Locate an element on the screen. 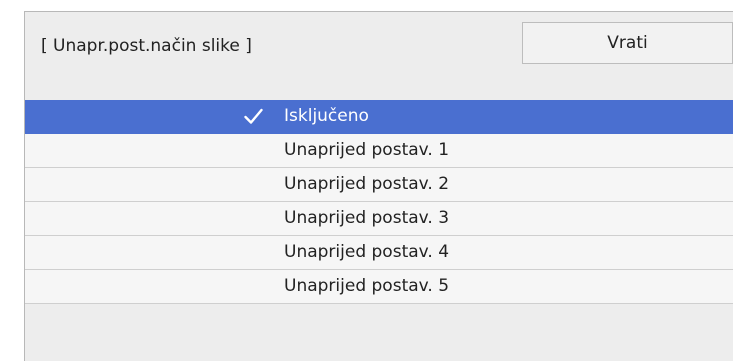  option-label: Unaprijed postav. 1 is located at coordinates (367, 150).